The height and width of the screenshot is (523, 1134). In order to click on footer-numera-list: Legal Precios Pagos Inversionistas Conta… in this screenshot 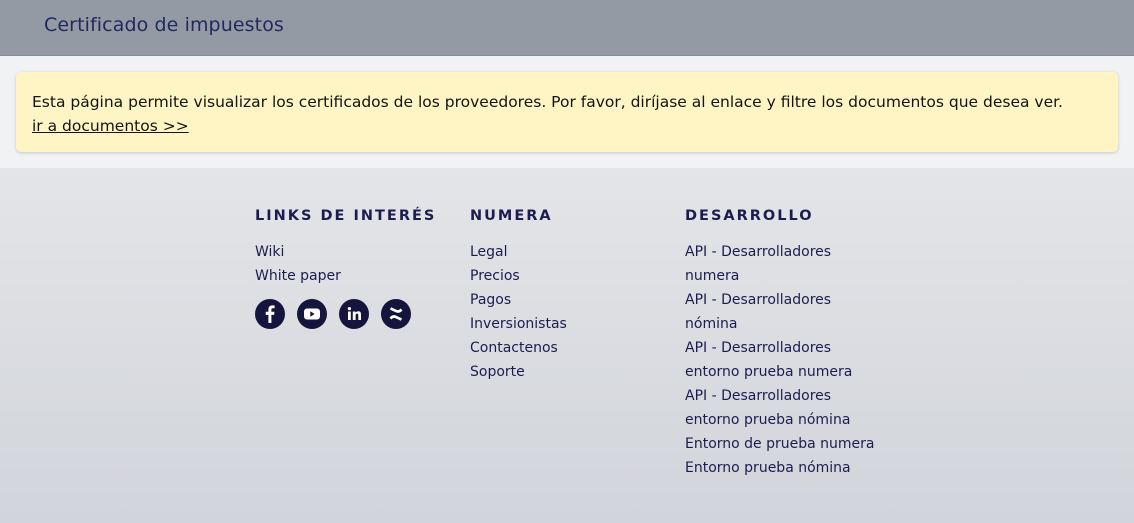, I will do `click(518, 312)`.